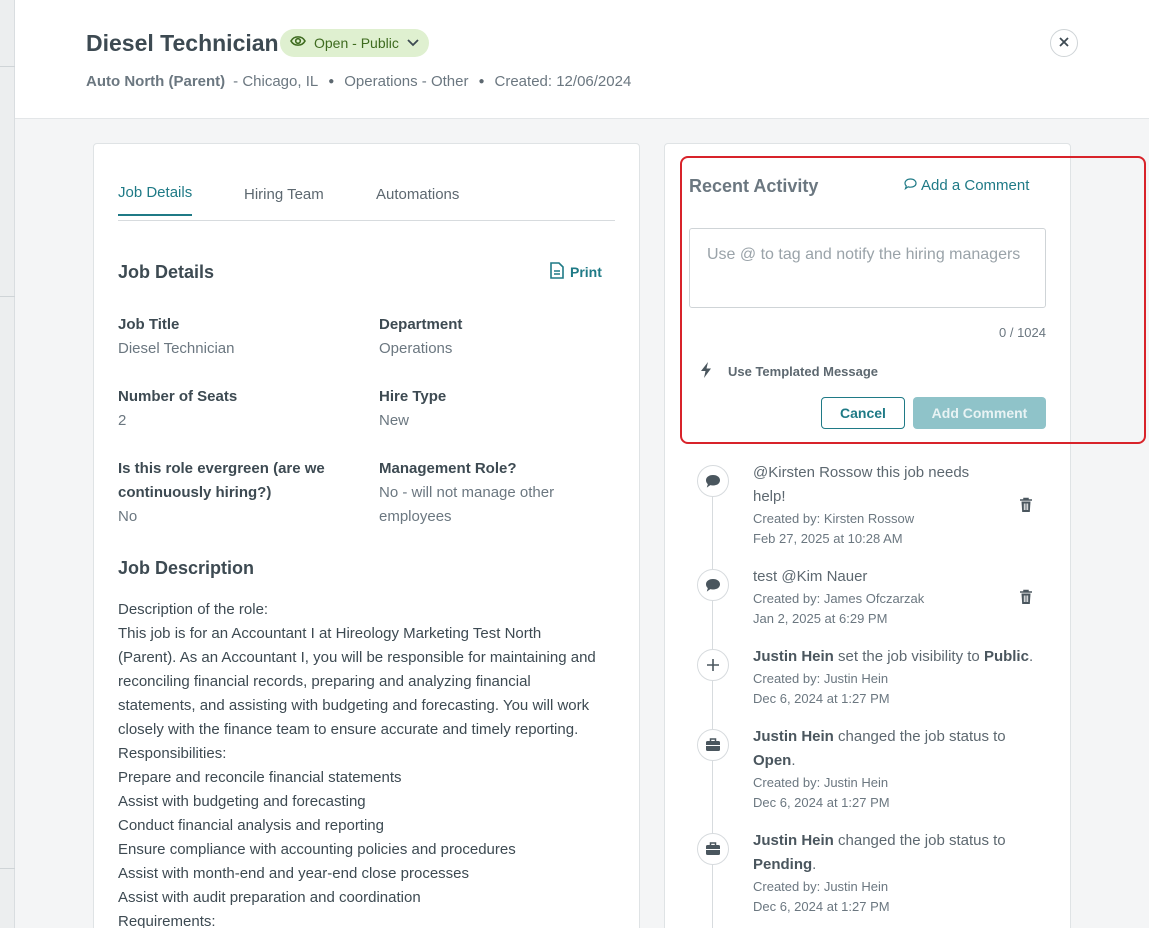  Describe the element at coordinates (834, 518) in the screenshot. I see `activity-author: Created by: Kirsten Rossow` at that location.